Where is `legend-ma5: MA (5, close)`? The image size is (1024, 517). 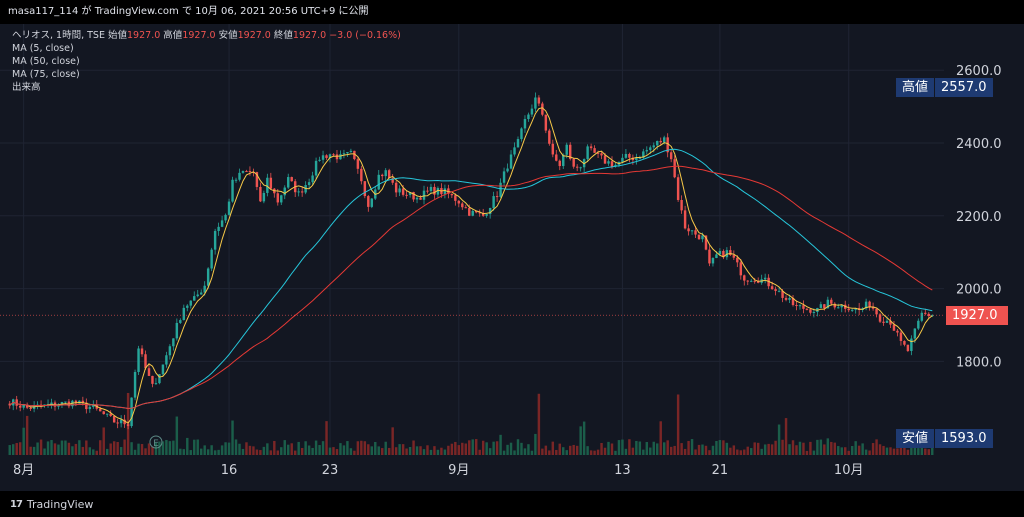 legend-ma5: MA (5, close) is located at coordinates (206, 48).